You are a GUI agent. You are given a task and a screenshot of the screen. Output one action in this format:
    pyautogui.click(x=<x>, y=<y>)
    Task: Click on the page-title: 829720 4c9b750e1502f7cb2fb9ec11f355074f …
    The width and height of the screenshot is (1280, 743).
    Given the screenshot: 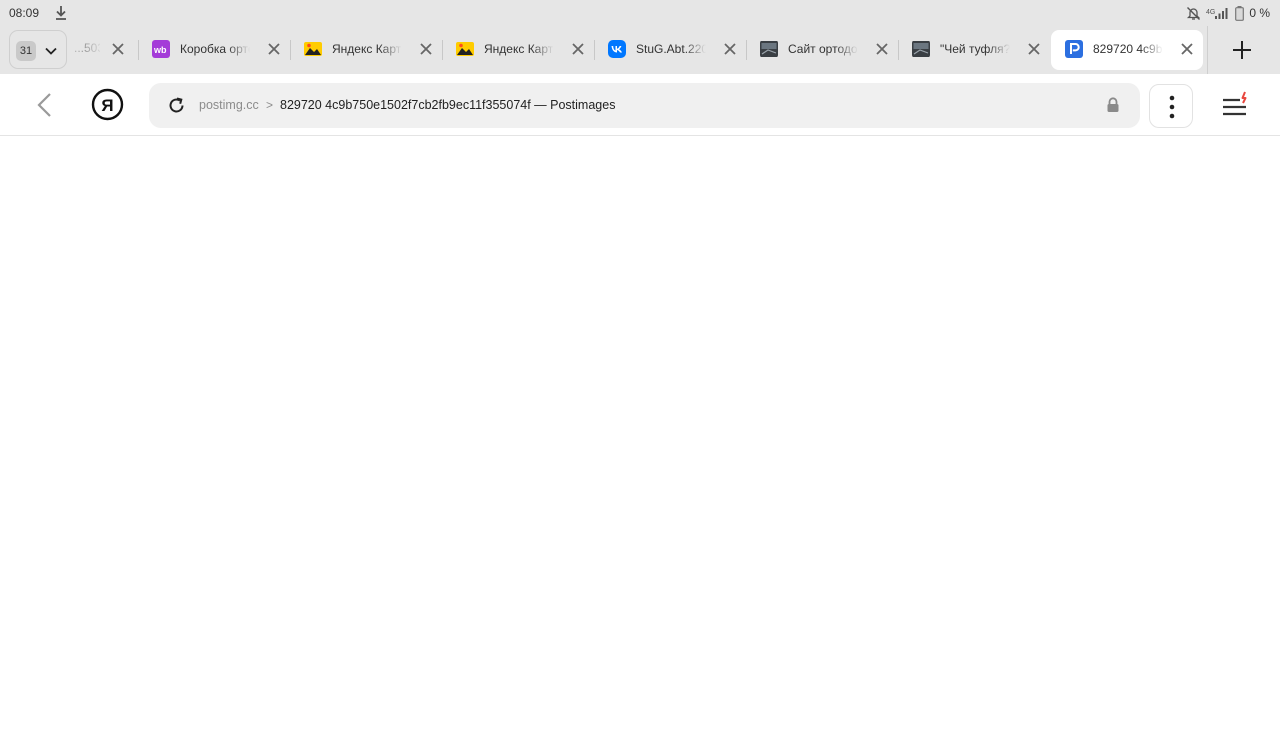 What is the action you would take?
    pyautogui.click(x=448, y=105)
    